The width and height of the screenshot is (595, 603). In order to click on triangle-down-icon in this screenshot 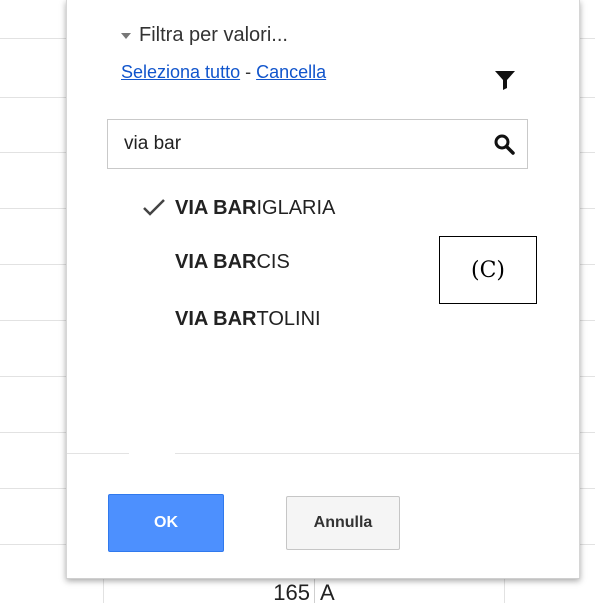, I will do `click(126, 35)`.